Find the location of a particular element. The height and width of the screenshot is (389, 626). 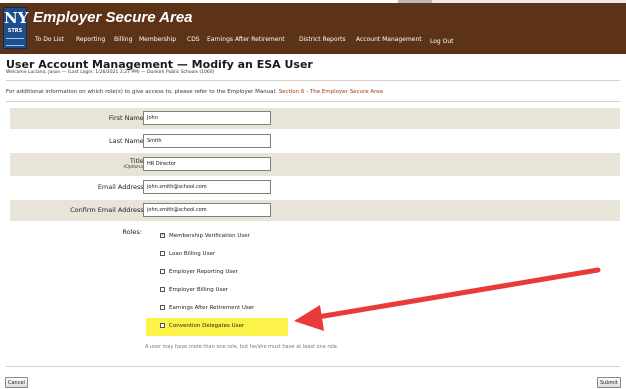

logo-strs-text: STRS is located at coordinates (15, 31).